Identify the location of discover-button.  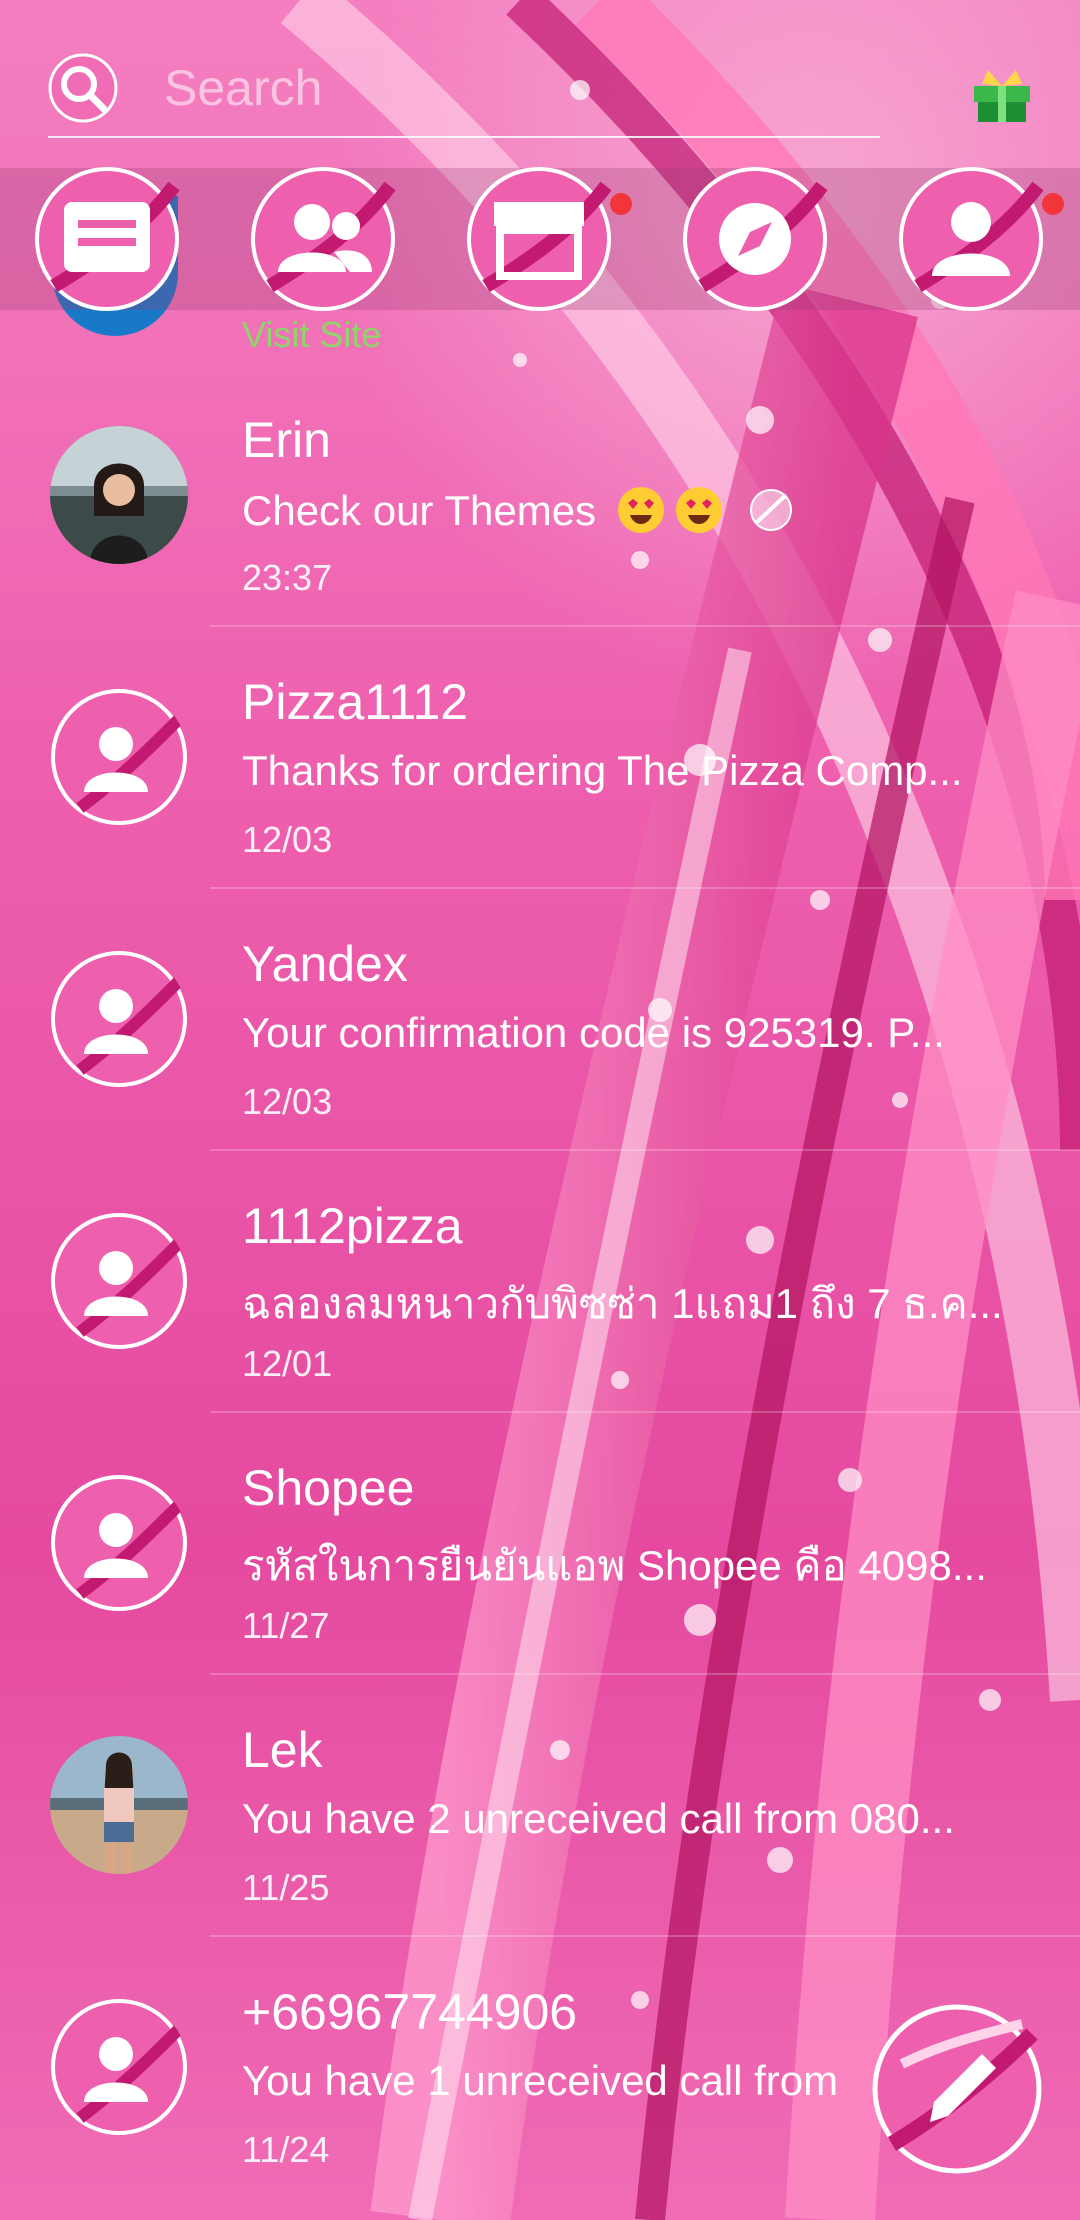
(755, 239).